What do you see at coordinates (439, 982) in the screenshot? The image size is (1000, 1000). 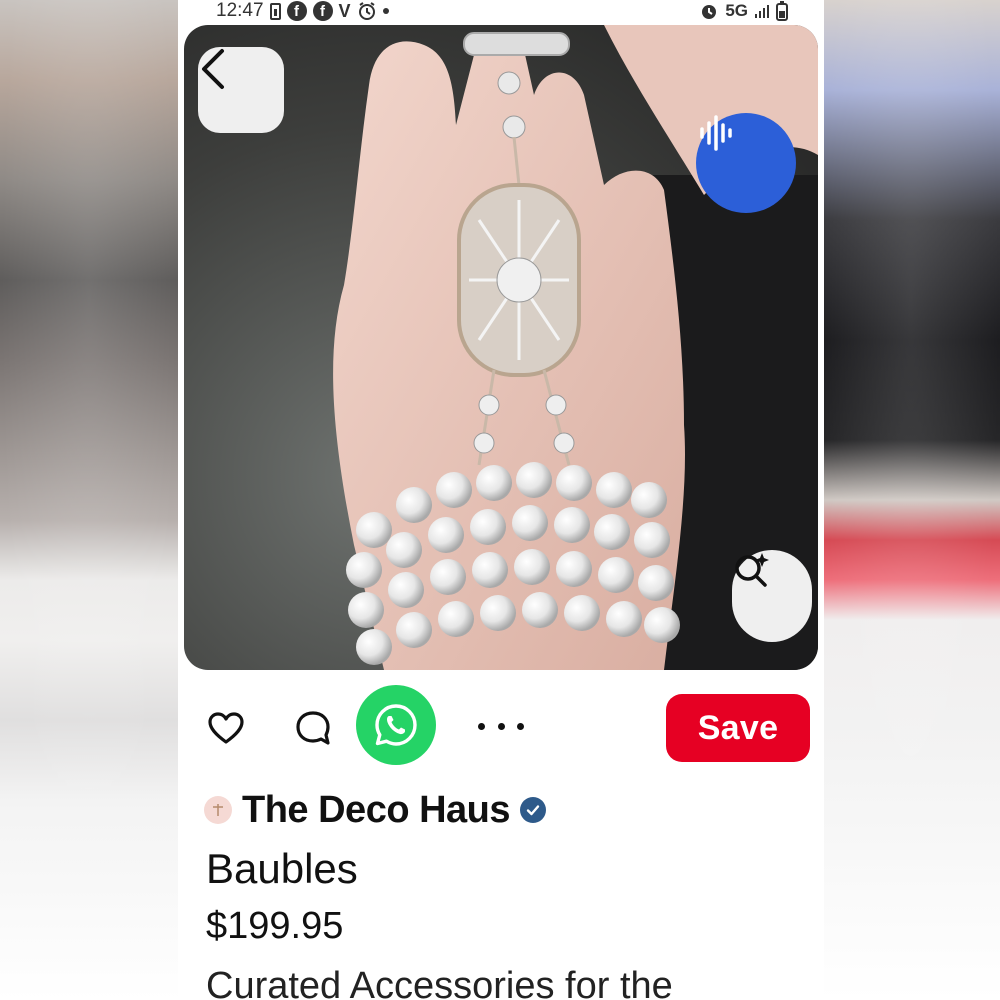 I see `pin-description: Curated Accessories for the` at bounding box center [439, 982].